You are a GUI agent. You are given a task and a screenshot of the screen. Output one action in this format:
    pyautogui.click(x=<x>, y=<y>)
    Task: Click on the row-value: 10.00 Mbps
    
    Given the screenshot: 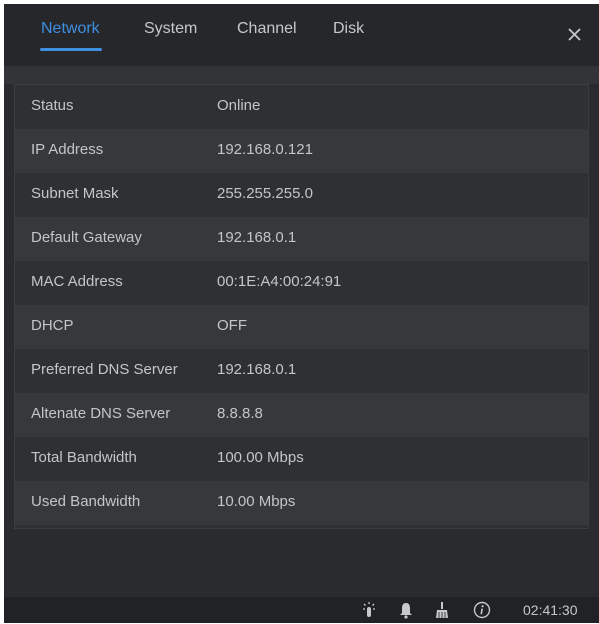 What is the action you would take?
    pyautogui.click(x=256, y=501)
    